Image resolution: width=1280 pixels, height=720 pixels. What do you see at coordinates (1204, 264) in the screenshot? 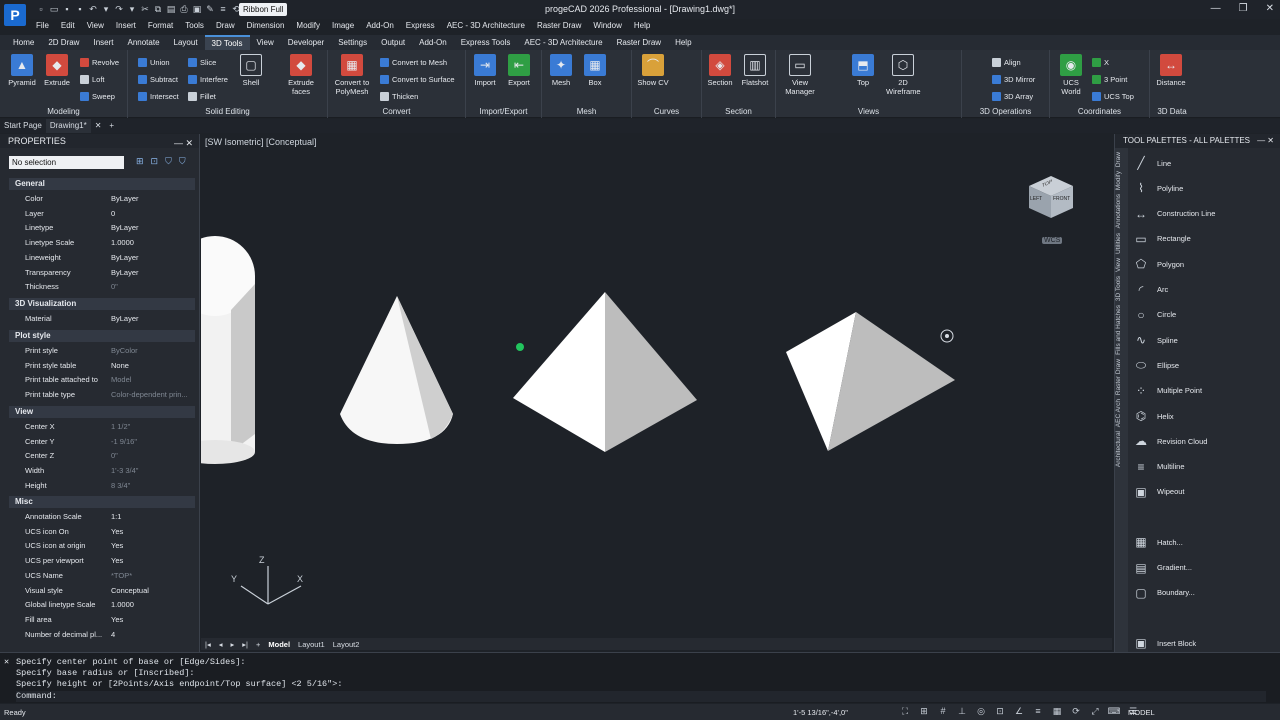
I see `palette-tool-polygon: ⬠ Polygon` at bounding box center [1204, 264].